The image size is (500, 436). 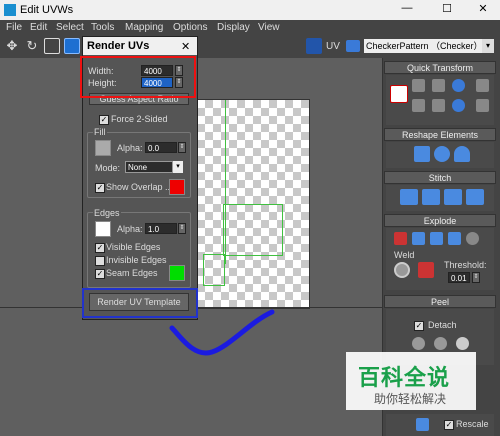 What do you see at coordinates (149, 167) in the screenshot?
I see `fill-mode-select: None` at bounding box center [149, 167].